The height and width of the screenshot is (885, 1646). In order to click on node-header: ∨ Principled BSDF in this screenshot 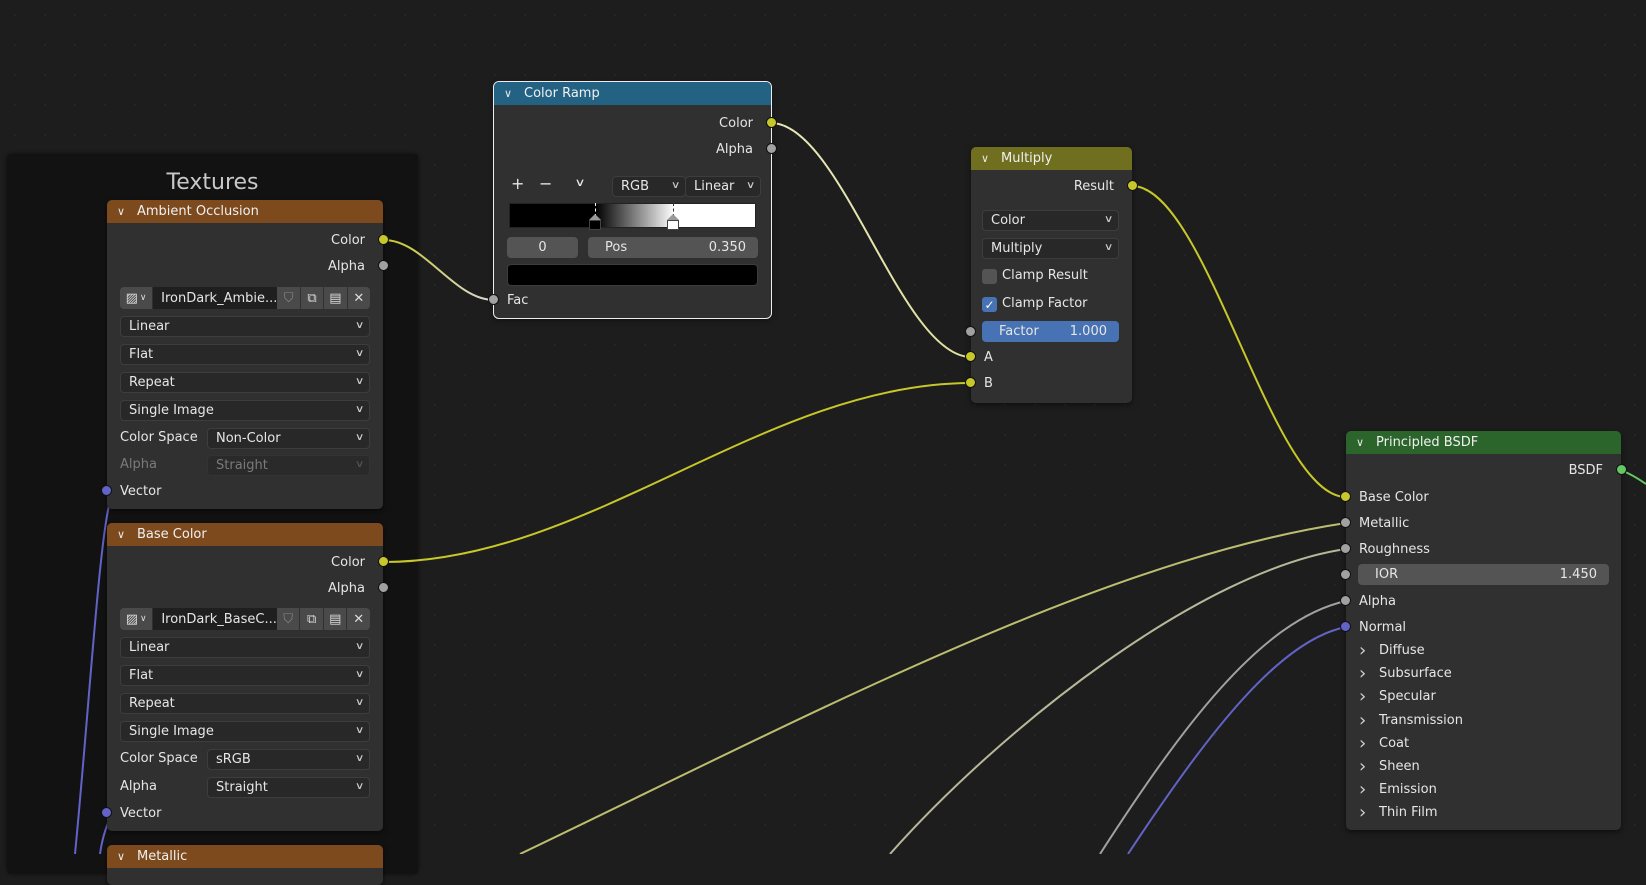, I will do `click(1483, 442)`.